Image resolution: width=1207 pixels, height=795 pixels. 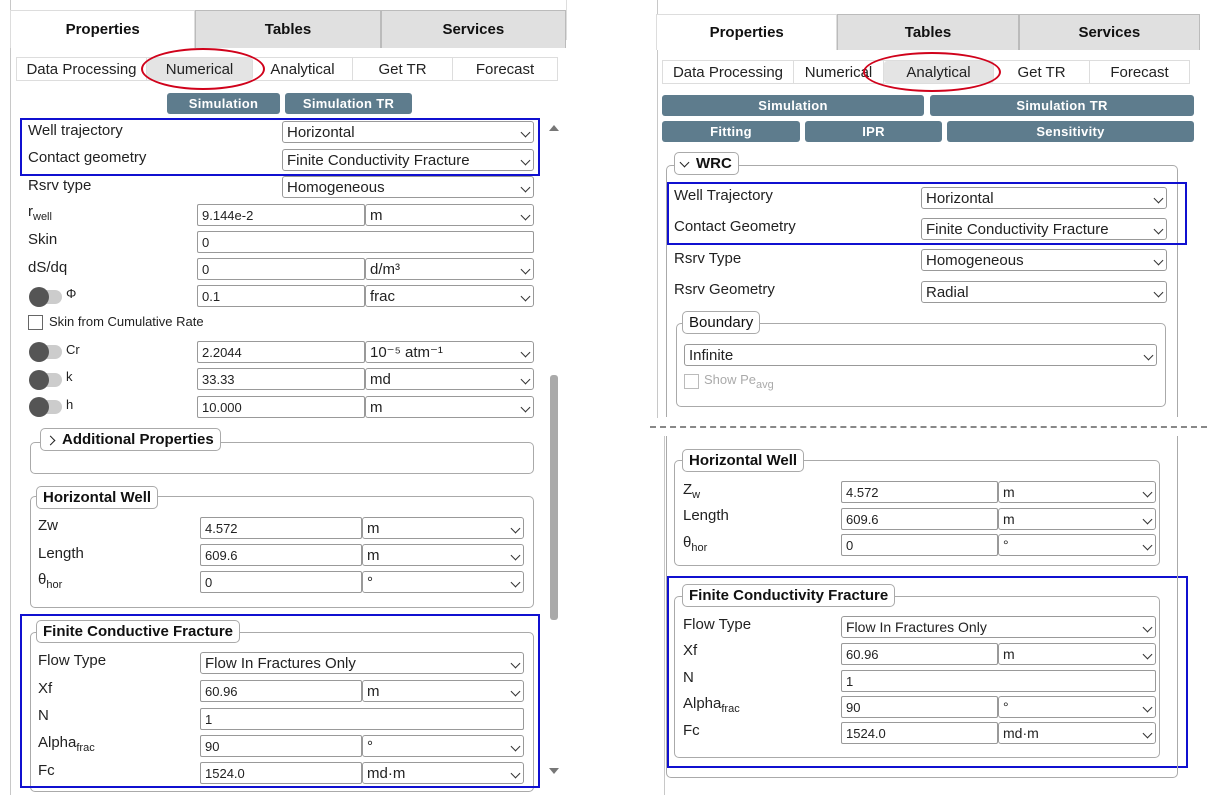 I want to click on show-pe-checkbox, so click(x=691, y=381).